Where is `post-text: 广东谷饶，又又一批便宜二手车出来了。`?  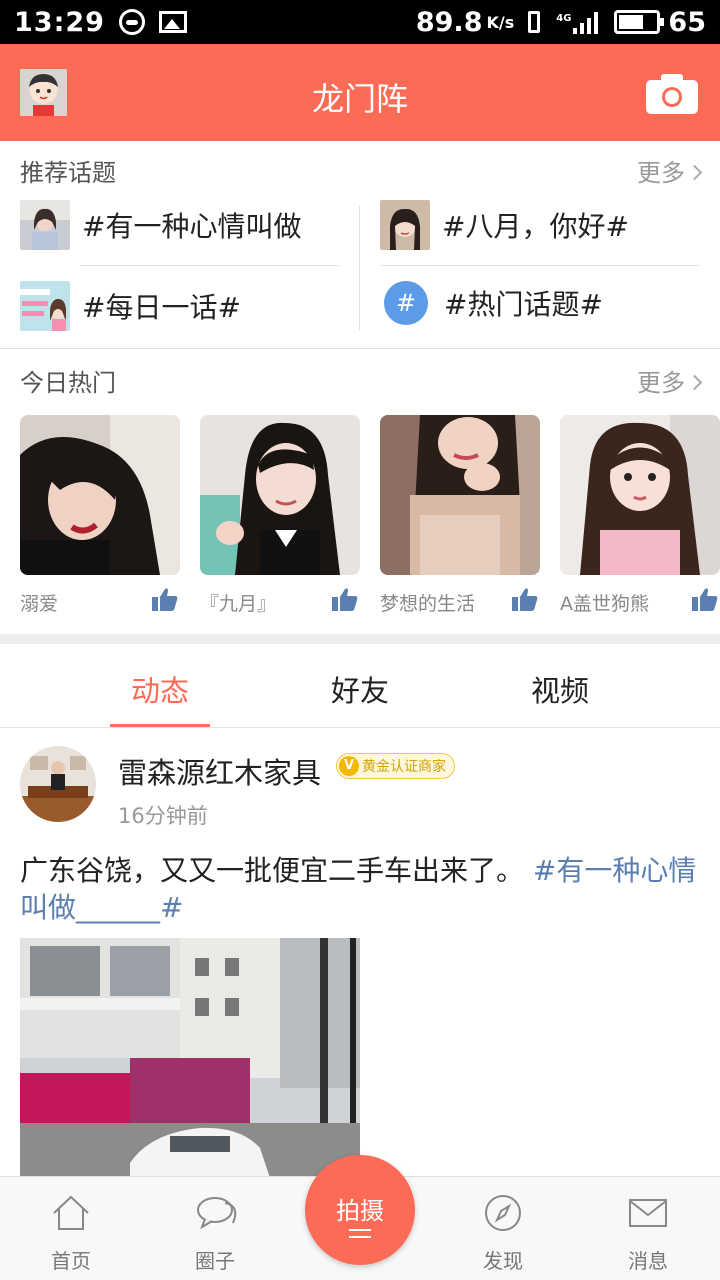 post-text: 广东谷饶，又又一批便宜二手车出来了。 is located at coordinates (272, 870).